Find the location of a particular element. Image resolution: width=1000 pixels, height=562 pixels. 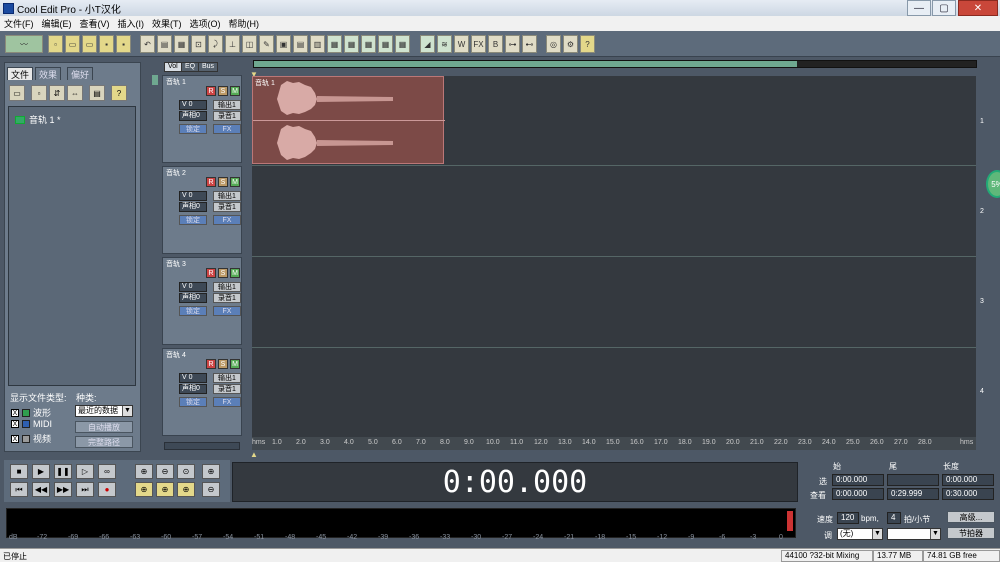

menu-effects: 效果(T) is located at coordinates (167, 23).